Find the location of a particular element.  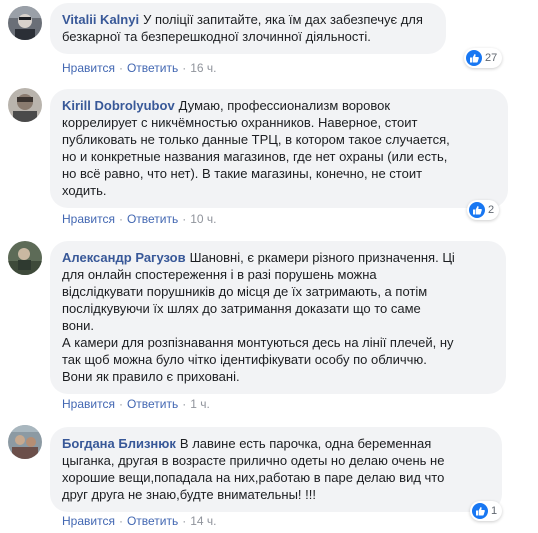

reaction-count-badge: 27 is located at coordinates (483, 58).